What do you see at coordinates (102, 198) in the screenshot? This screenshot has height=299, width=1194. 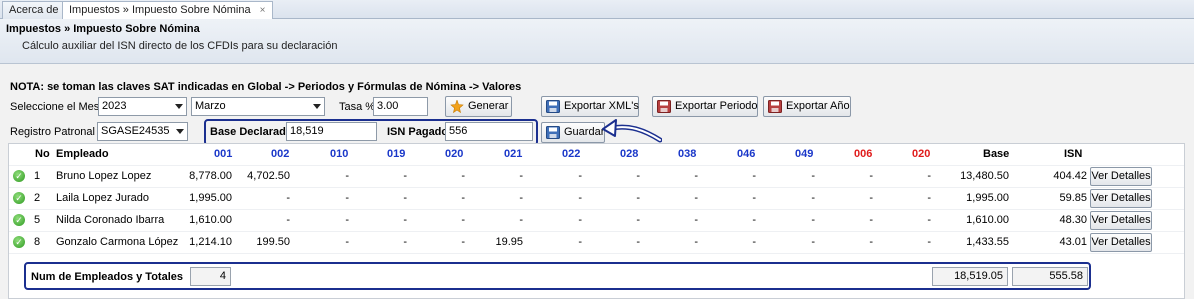 I see `row-empleado: Laila Lopez Jurado` at bounding box center [102, 198].